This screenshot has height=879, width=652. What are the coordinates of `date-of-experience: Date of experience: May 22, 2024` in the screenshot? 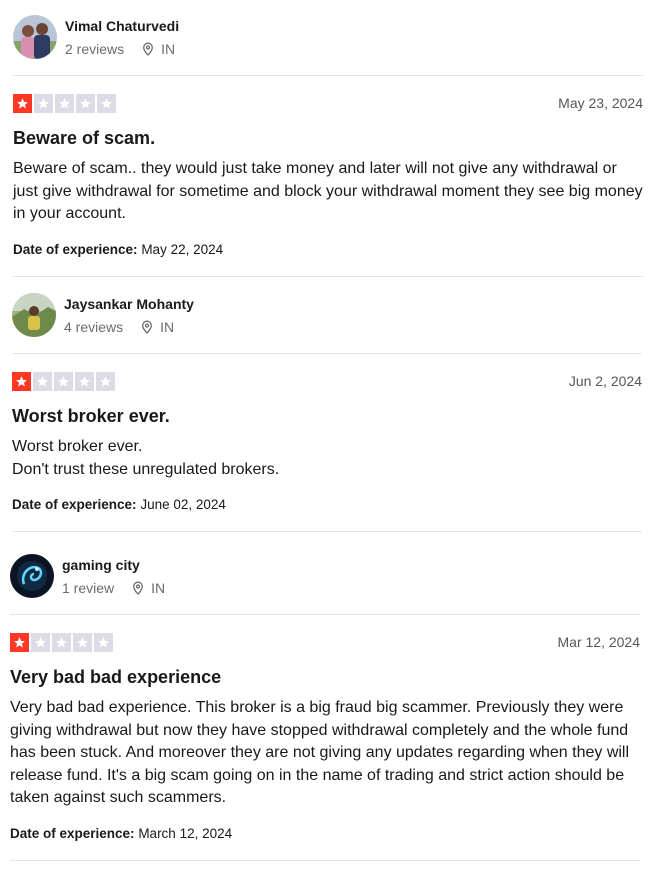 It's located at (329, 250).